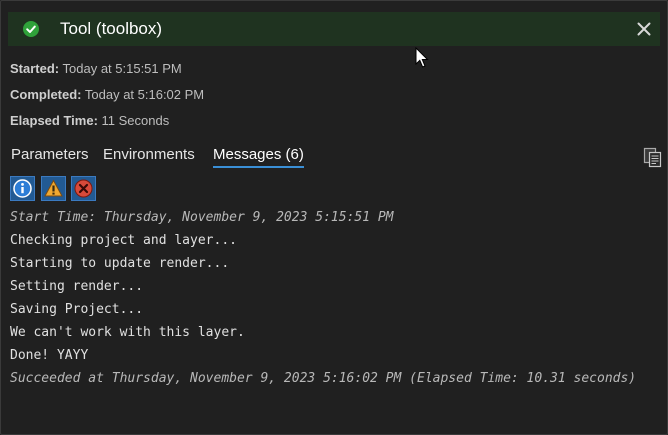  What do you see at coordinates (83, 188) in the screenshot?
I see `filter-error-button` at bounding box center [83, 188].